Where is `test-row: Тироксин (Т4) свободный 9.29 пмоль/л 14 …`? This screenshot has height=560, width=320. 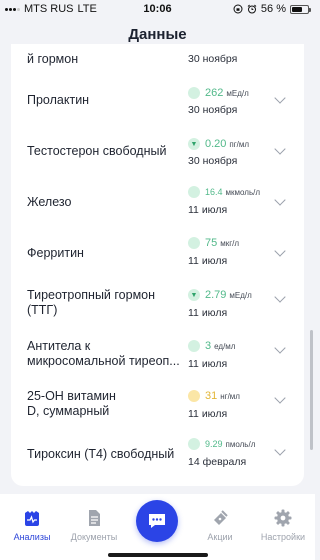
test-row: Тироксин (Т4) свободный 9.29 пмоль/л 14 … is located at coordinates (157, 454).